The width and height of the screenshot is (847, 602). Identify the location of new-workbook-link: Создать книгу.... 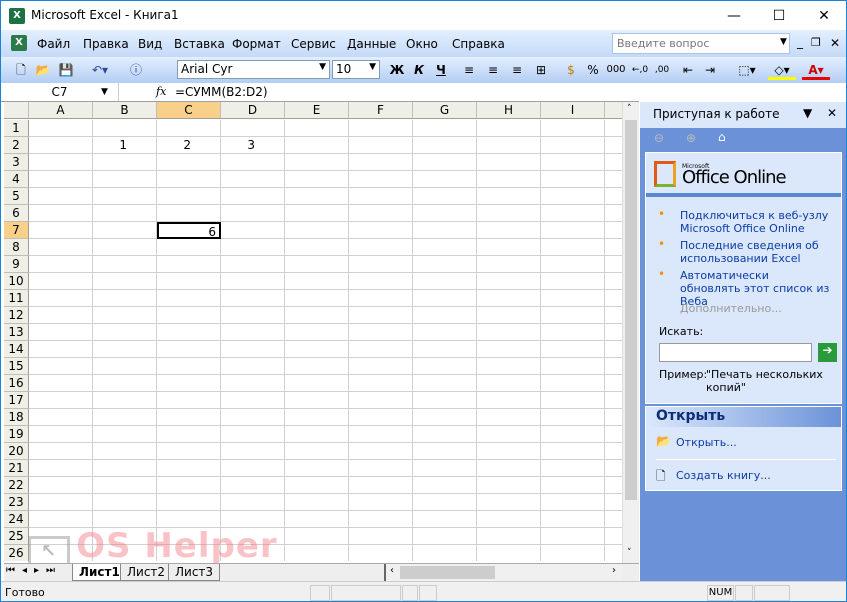
(723, 475).